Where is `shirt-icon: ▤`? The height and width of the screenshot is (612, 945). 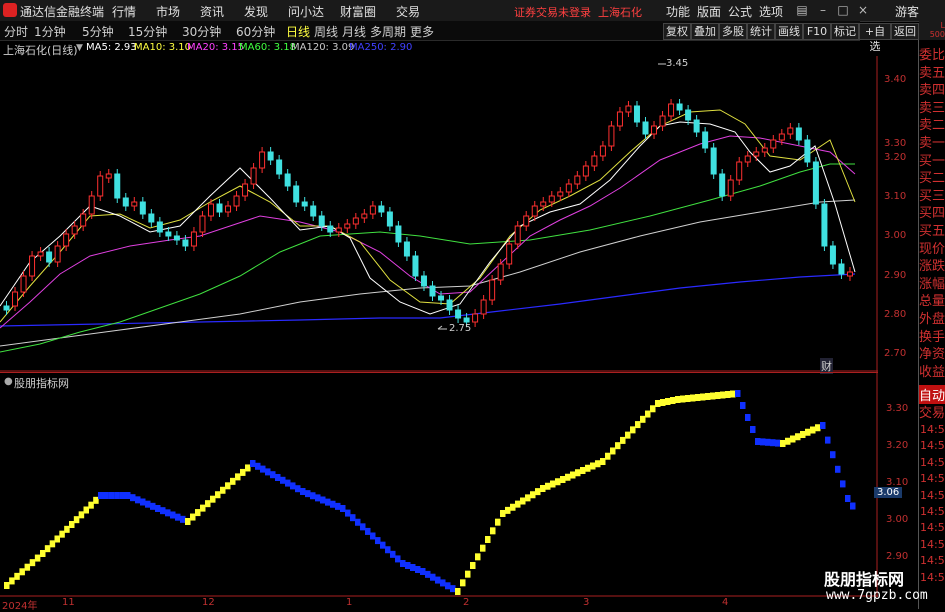 shirt-icon: ▤ is located at coordinates (802, 10).